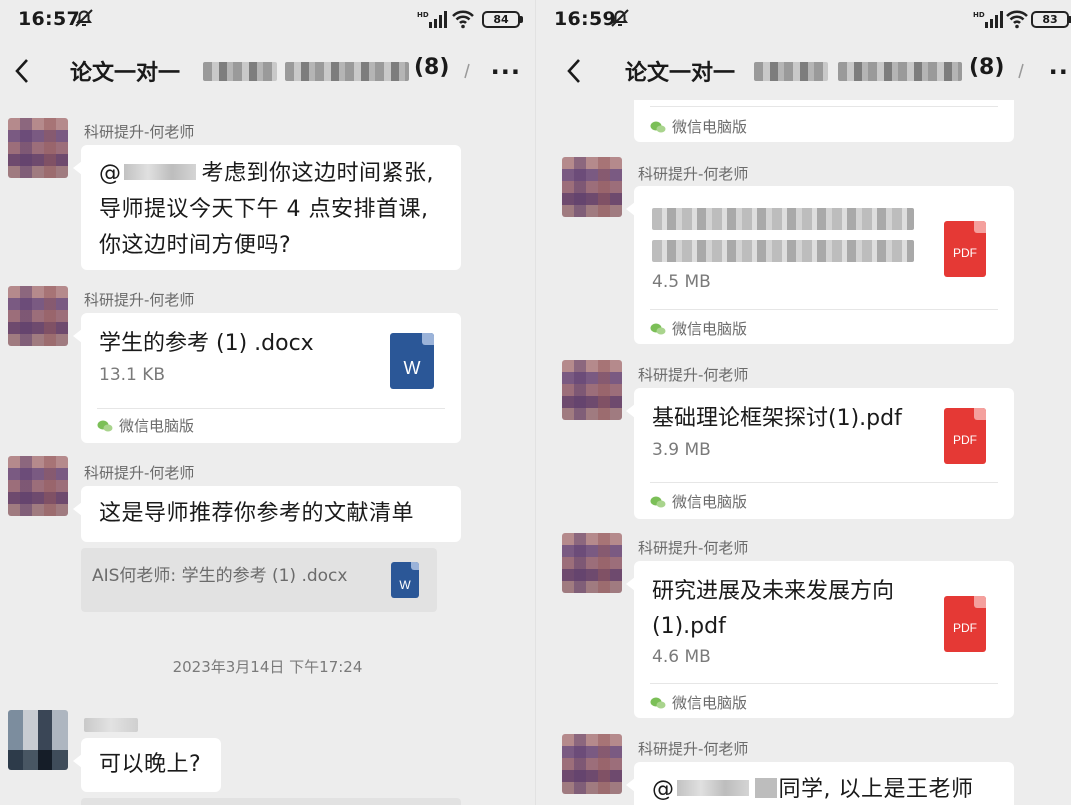  I want to click on quoted-message: AIS何老师: 学生的参考 (1) .docx W, so click(259, 580).